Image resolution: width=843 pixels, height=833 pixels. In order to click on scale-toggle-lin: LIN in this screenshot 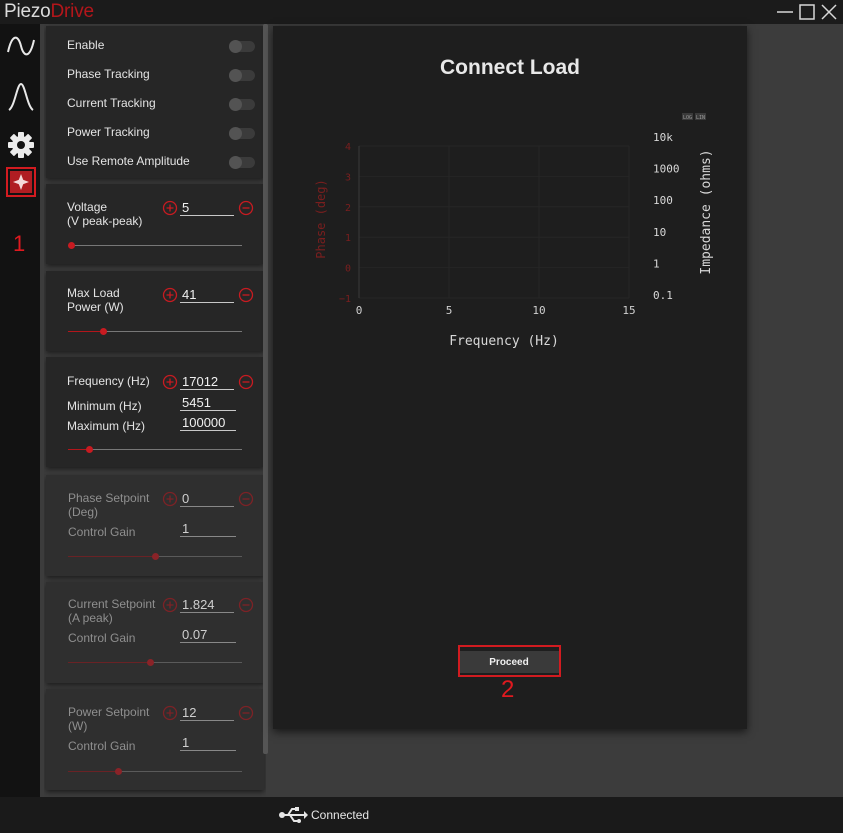, I will do `click(700, 118)`.